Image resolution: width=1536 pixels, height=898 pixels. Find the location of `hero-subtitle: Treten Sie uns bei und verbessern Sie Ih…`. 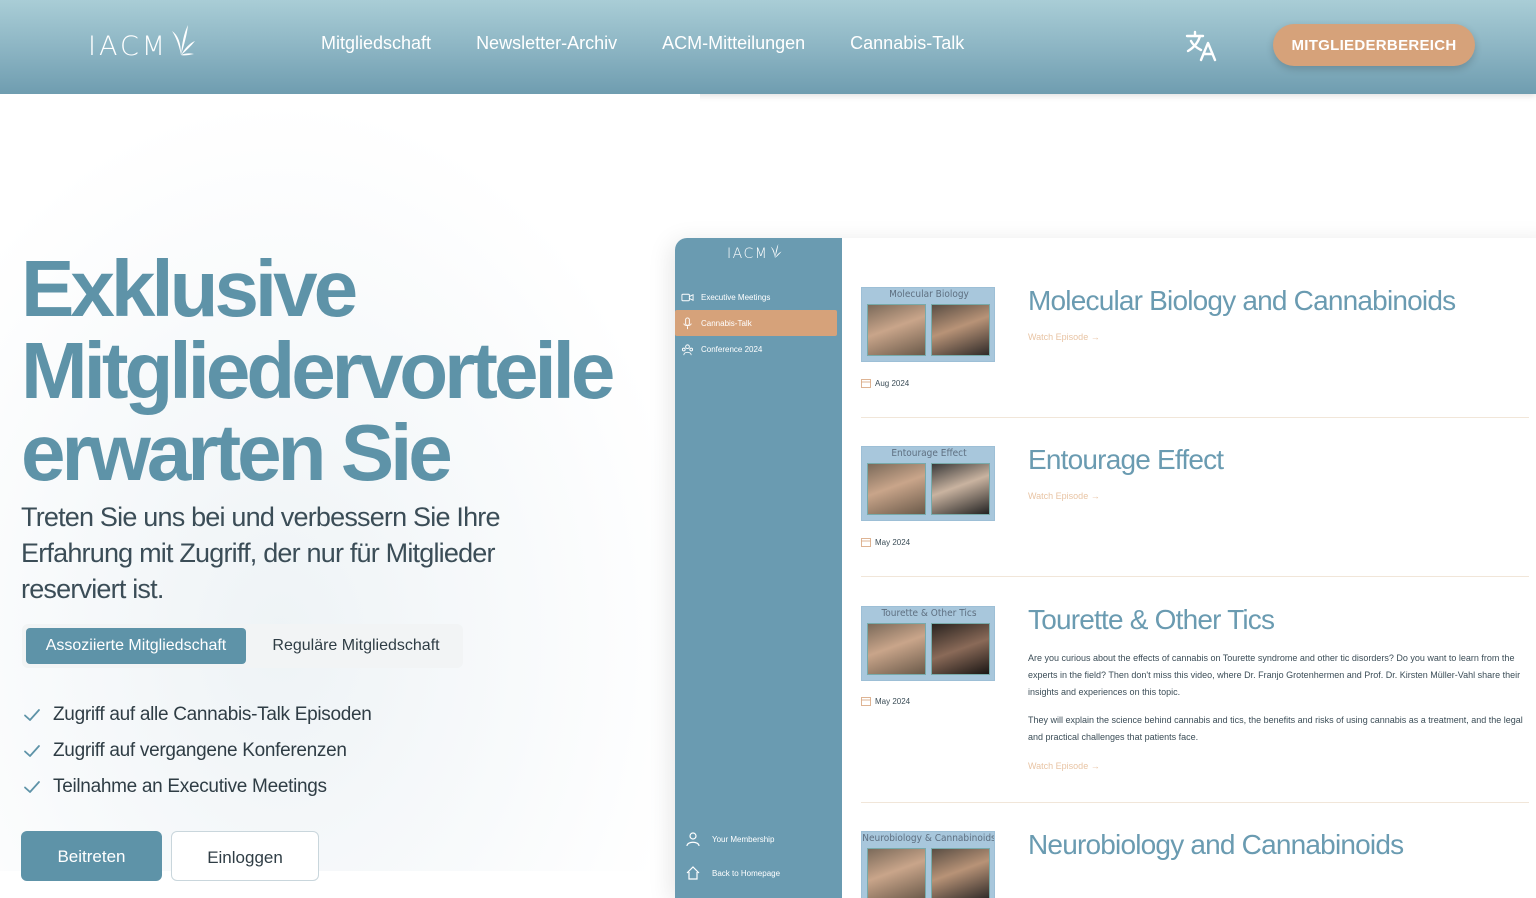

hero-subtitle: Treten Sie uns bei und verbessern Sie Ih… is located at coordinates (261, 553).